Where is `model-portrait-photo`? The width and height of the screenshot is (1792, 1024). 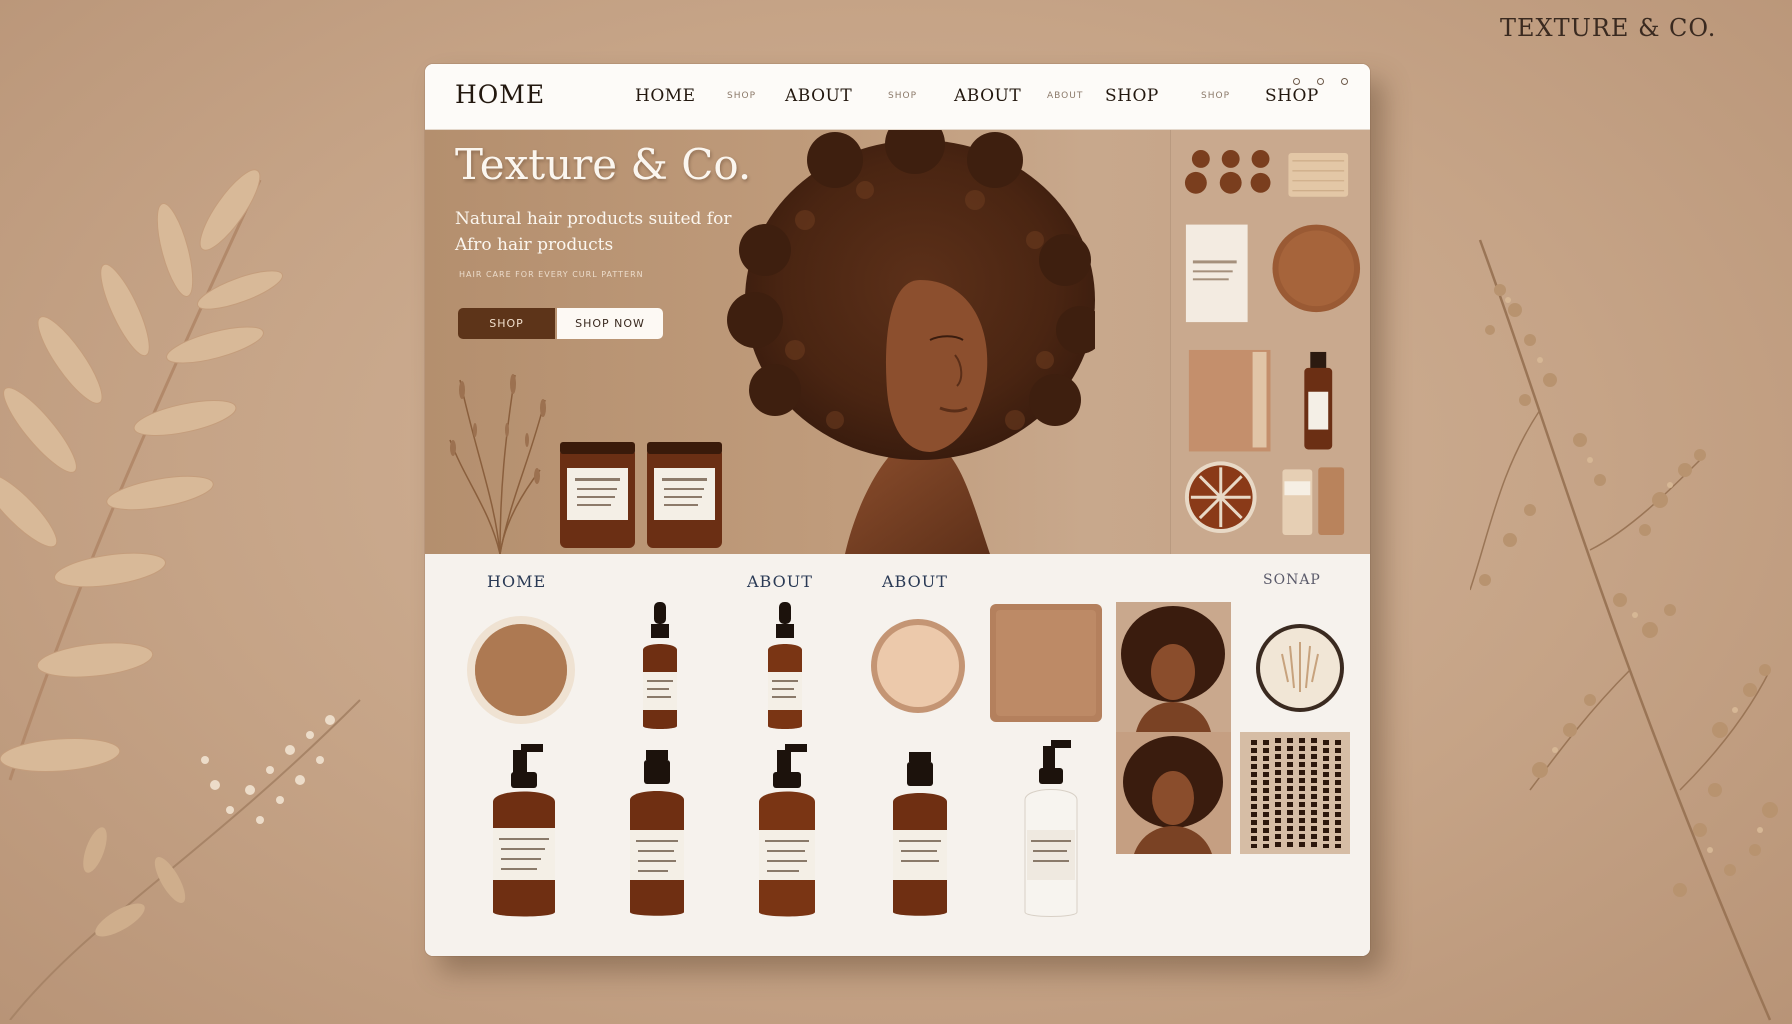 model-portrait-photo is located at coordinates (1173, 667).